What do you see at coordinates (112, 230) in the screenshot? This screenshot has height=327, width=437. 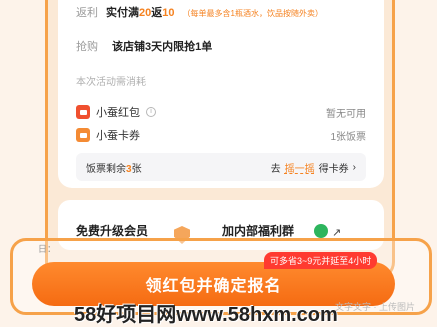 I see `upgrade-member-link: 免费升级会员` at bounding box center [112, 230].